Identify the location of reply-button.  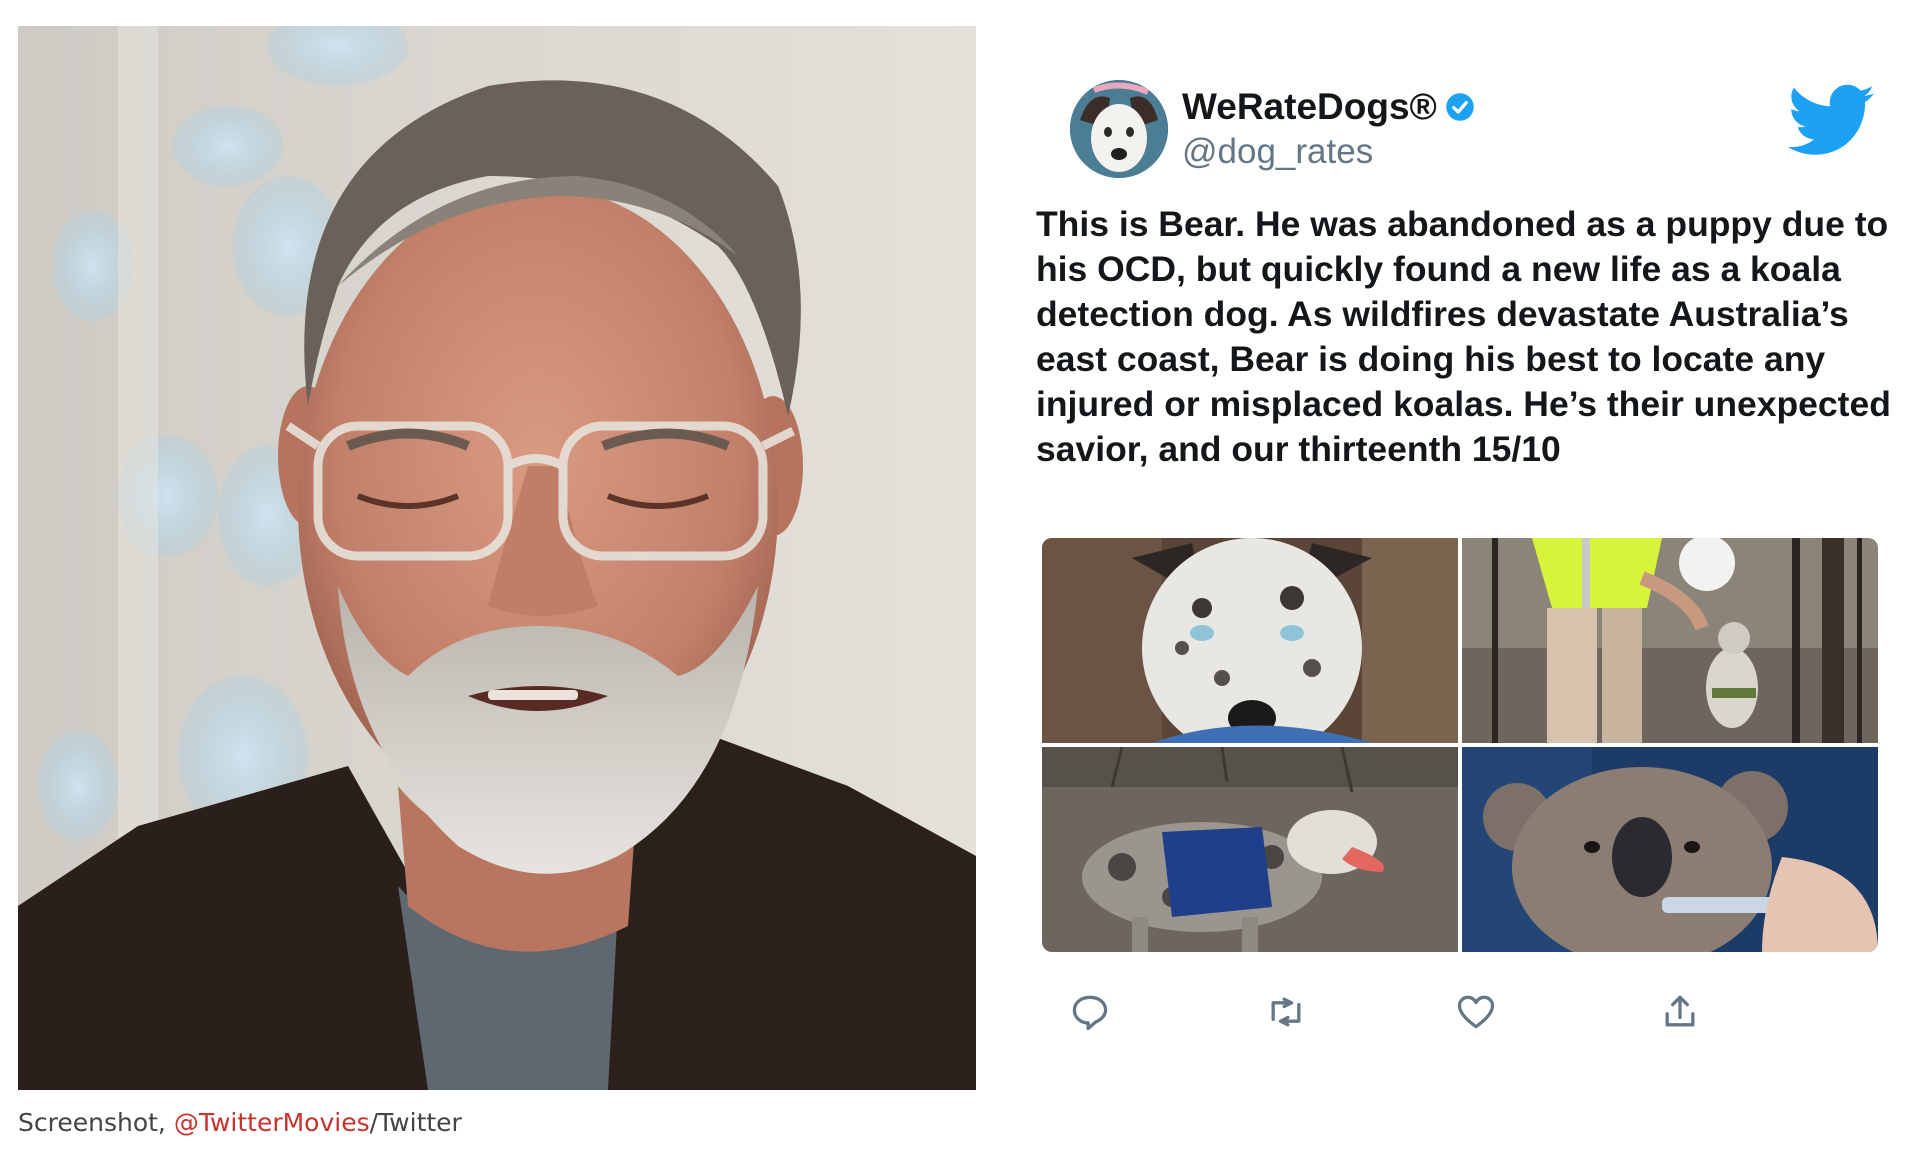
(1090, 1012).